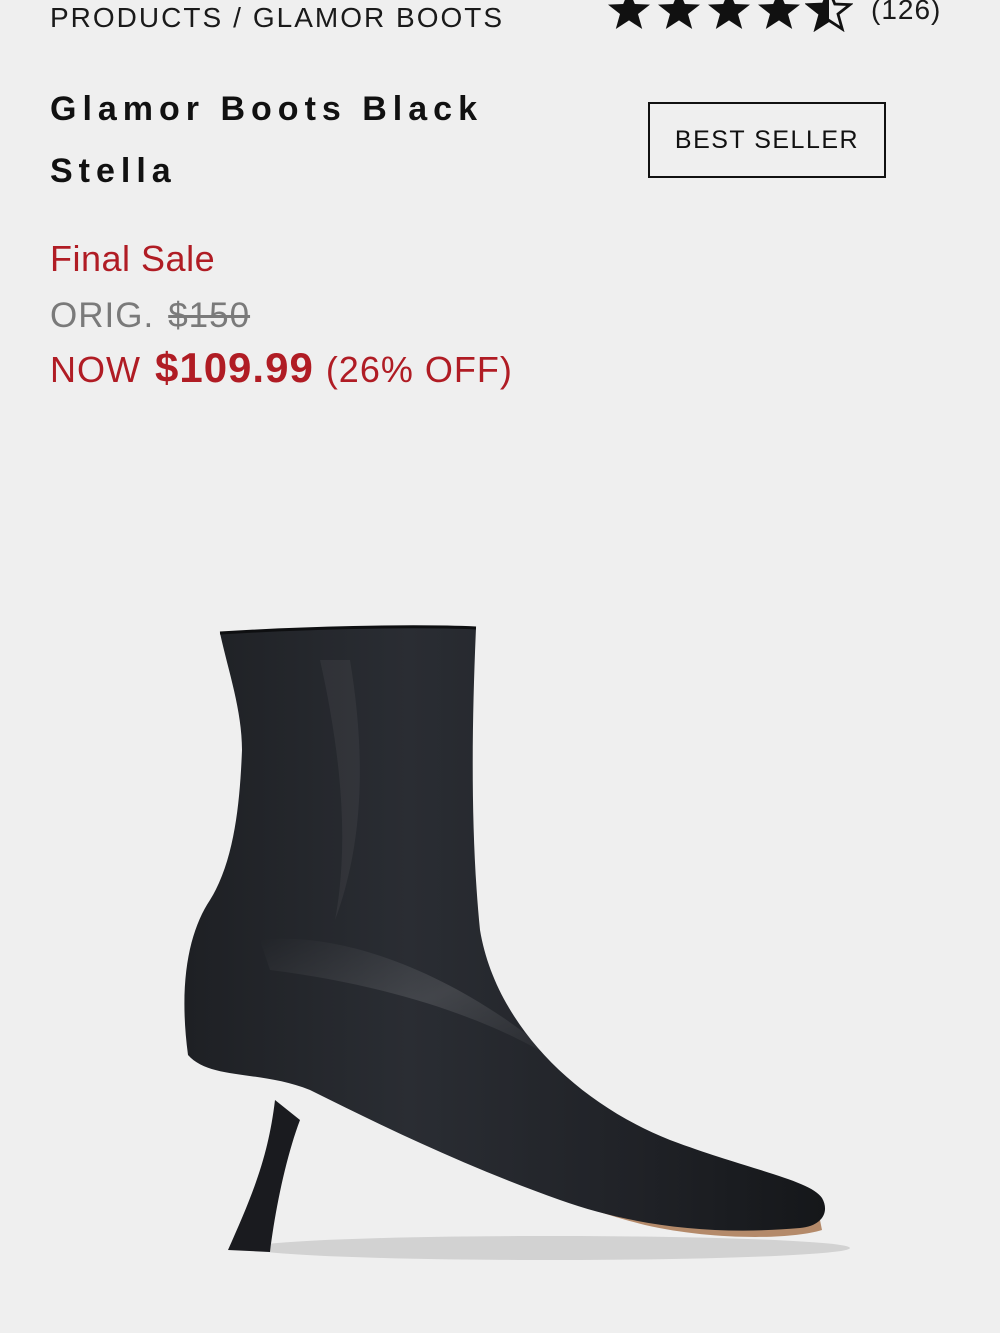  Describe the element at coordinates (419, 369) in the screenshot. I see `discount-percent: (26% OFF)` at that location.